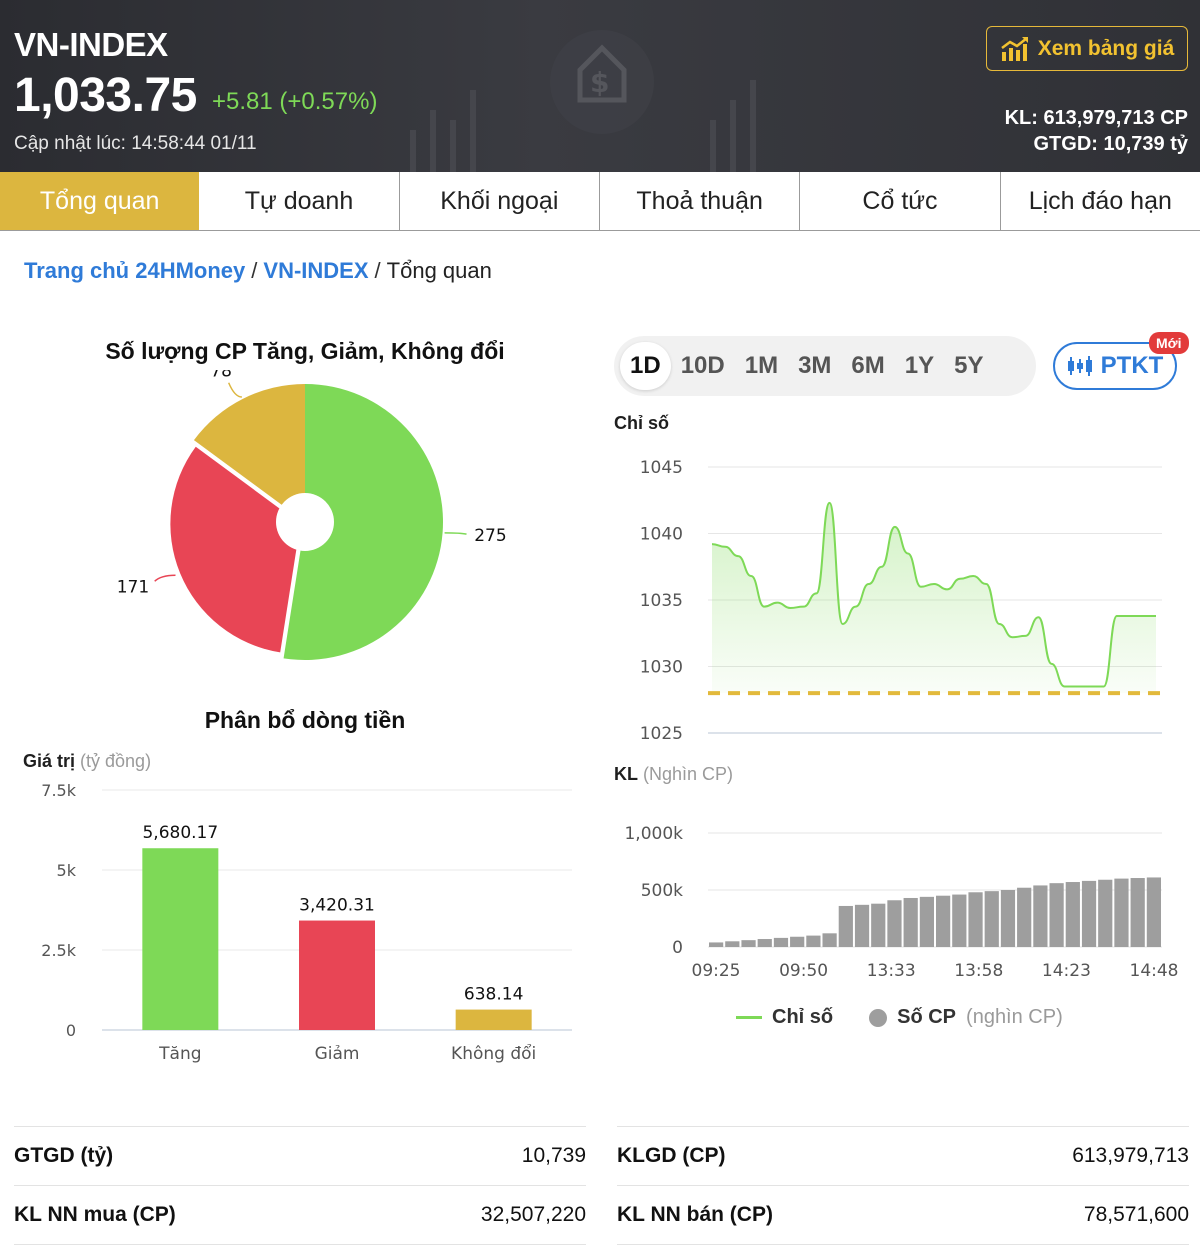 The width and height of the screenshot is (1200, 1259). I want to click on pie-data-label: 171, so click(133, 588).